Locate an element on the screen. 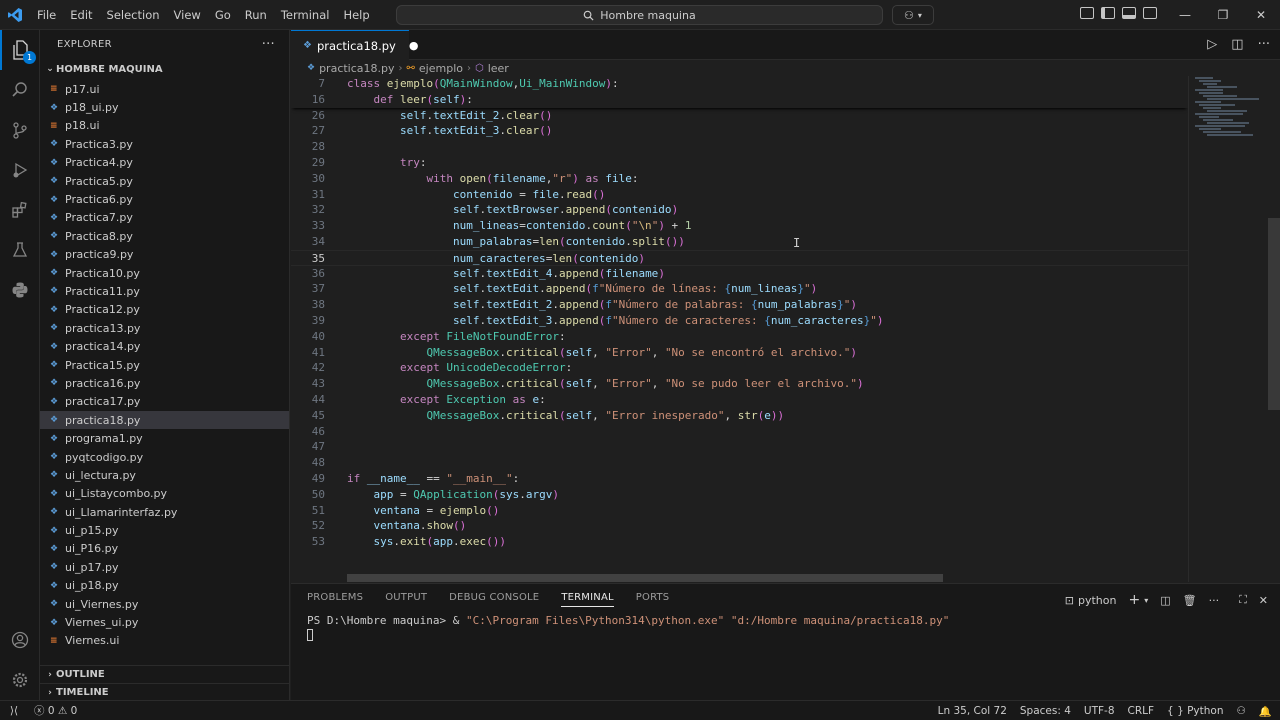  run-file-icon: ▷ is located at coordinates (1212, 44).